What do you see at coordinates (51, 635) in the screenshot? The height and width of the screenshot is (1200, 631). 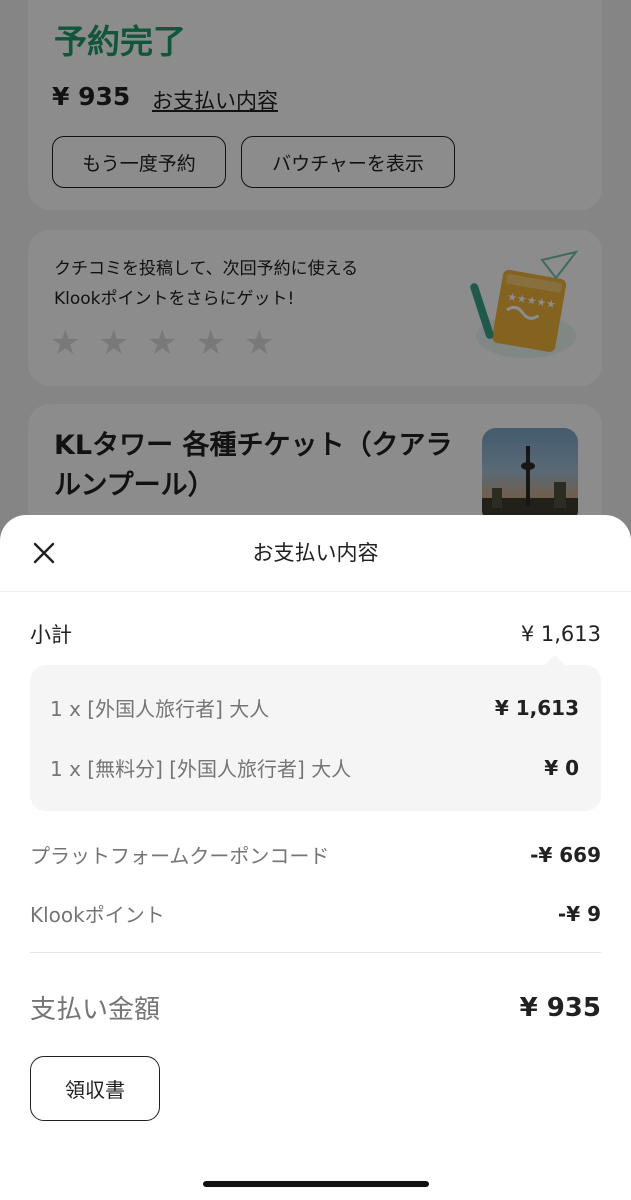 I see `subtotal-label: 小計` at bounding box center [51, 635].